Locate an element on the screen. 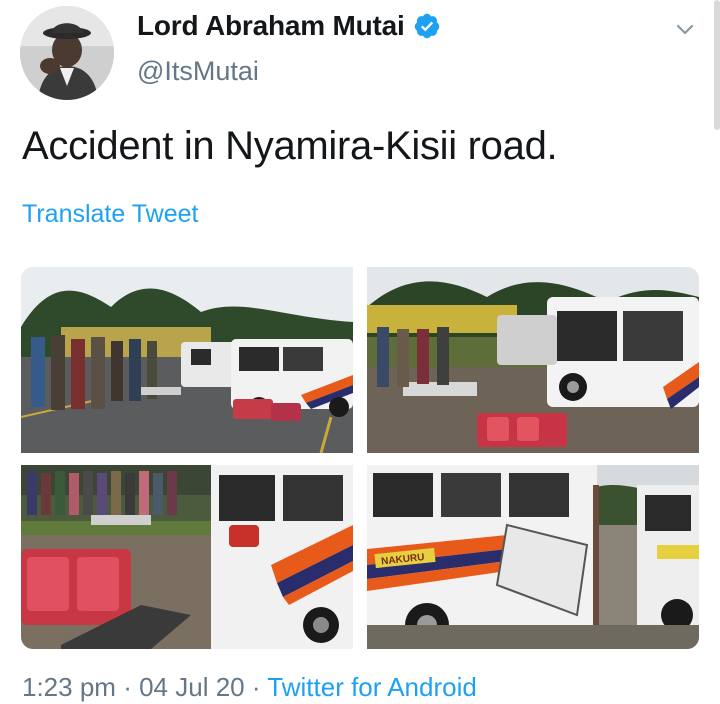 Image resolution: width=720 pixels, height=704 pixels. author-name-row: Lord Abraham Mutai is located at coordinates (289, 26).